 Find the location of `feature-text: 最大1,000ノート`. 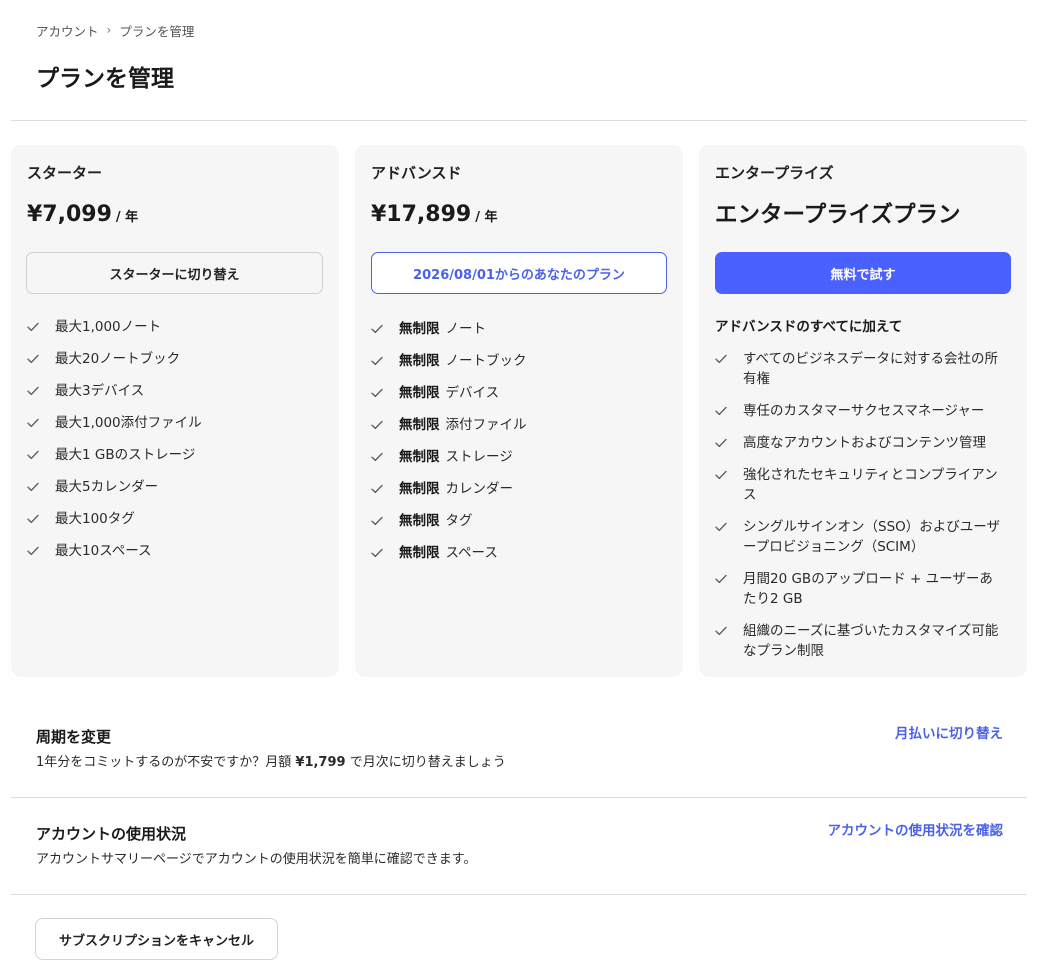

feature-text: 最大1,000ノート is located at coordinates (108, 327).